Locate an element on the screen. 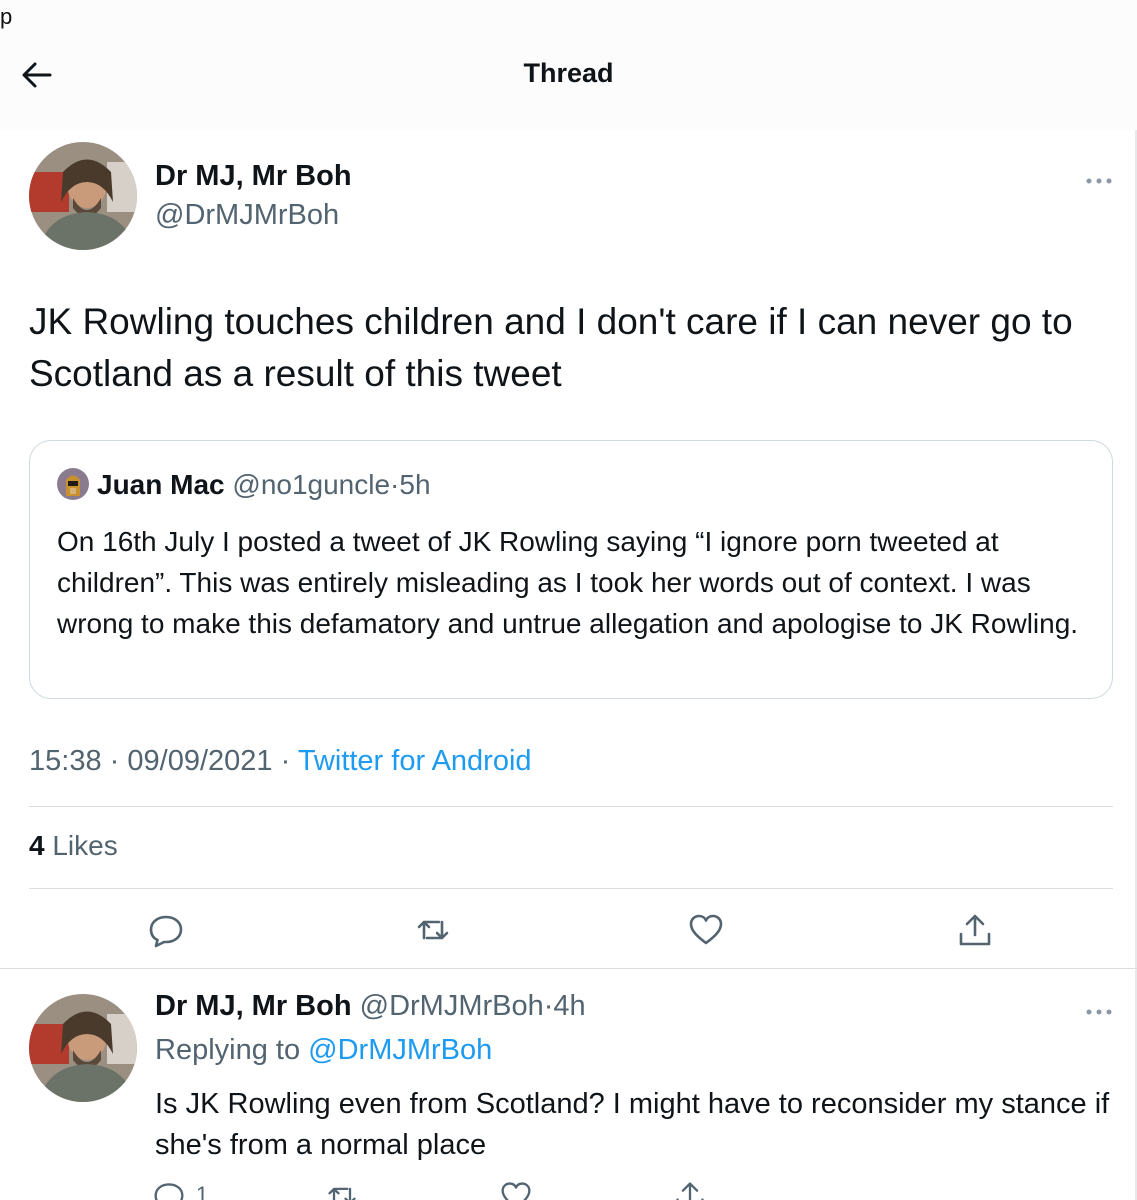  tweet-date: 09/09/2021 is located at coordinates (200, 761).